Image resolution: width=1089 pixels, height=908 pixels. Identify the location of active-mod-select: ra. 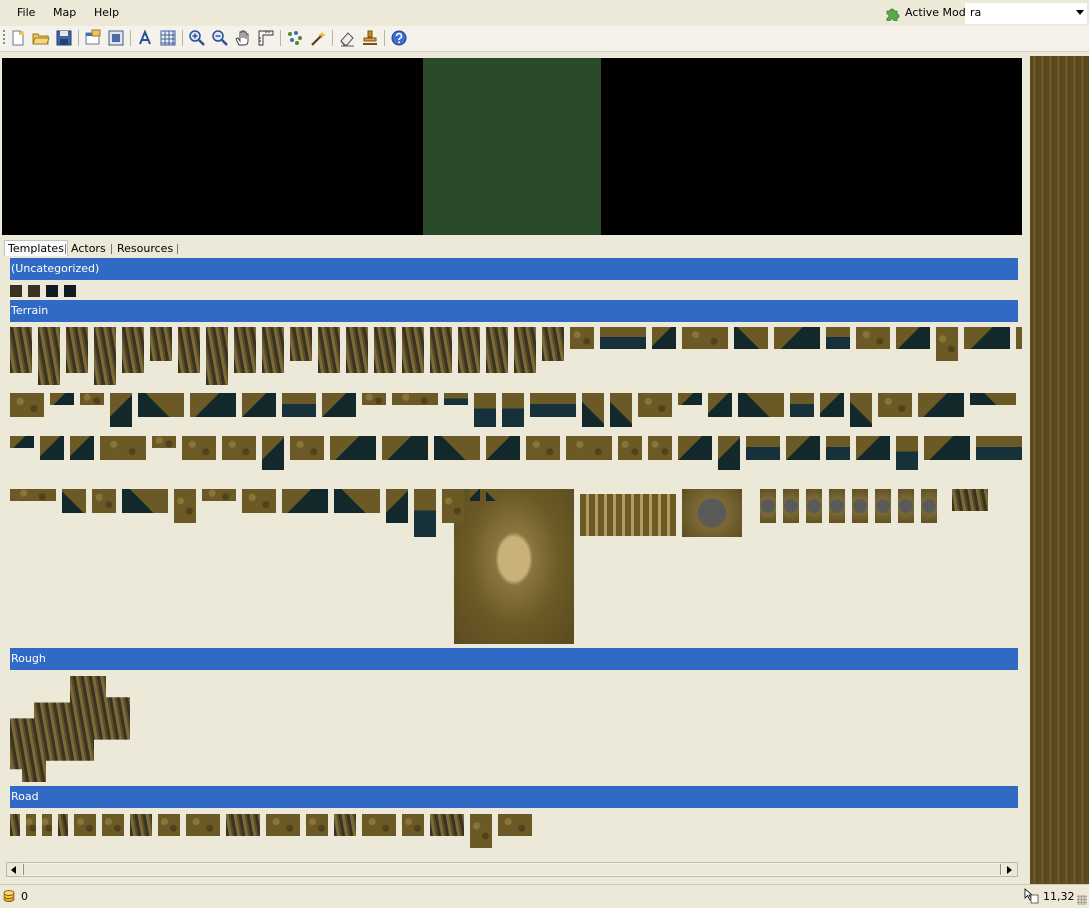
(1026, 13).